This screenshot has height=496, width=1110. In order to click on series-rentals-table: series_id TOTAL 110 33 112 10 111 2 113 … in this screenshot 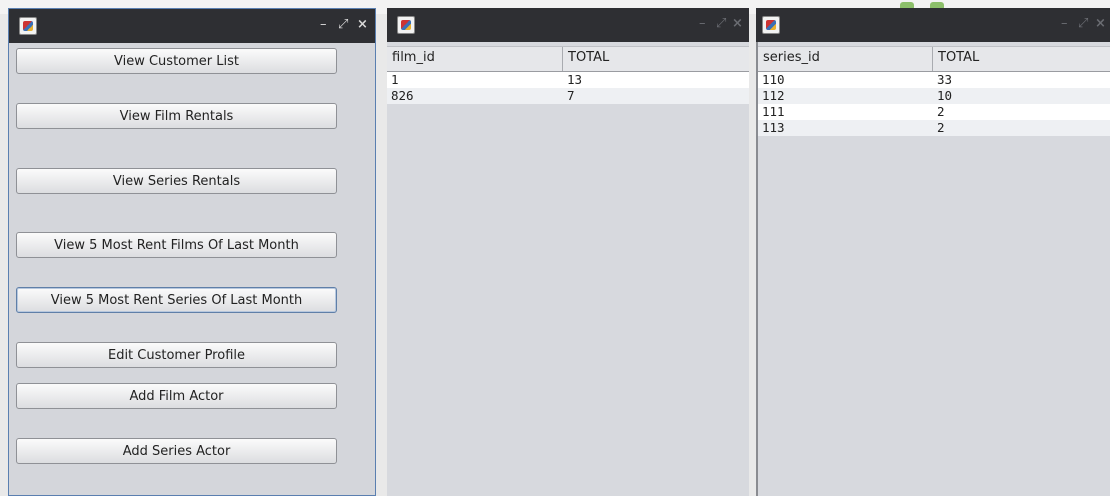, I will do `click(934, 91)`.